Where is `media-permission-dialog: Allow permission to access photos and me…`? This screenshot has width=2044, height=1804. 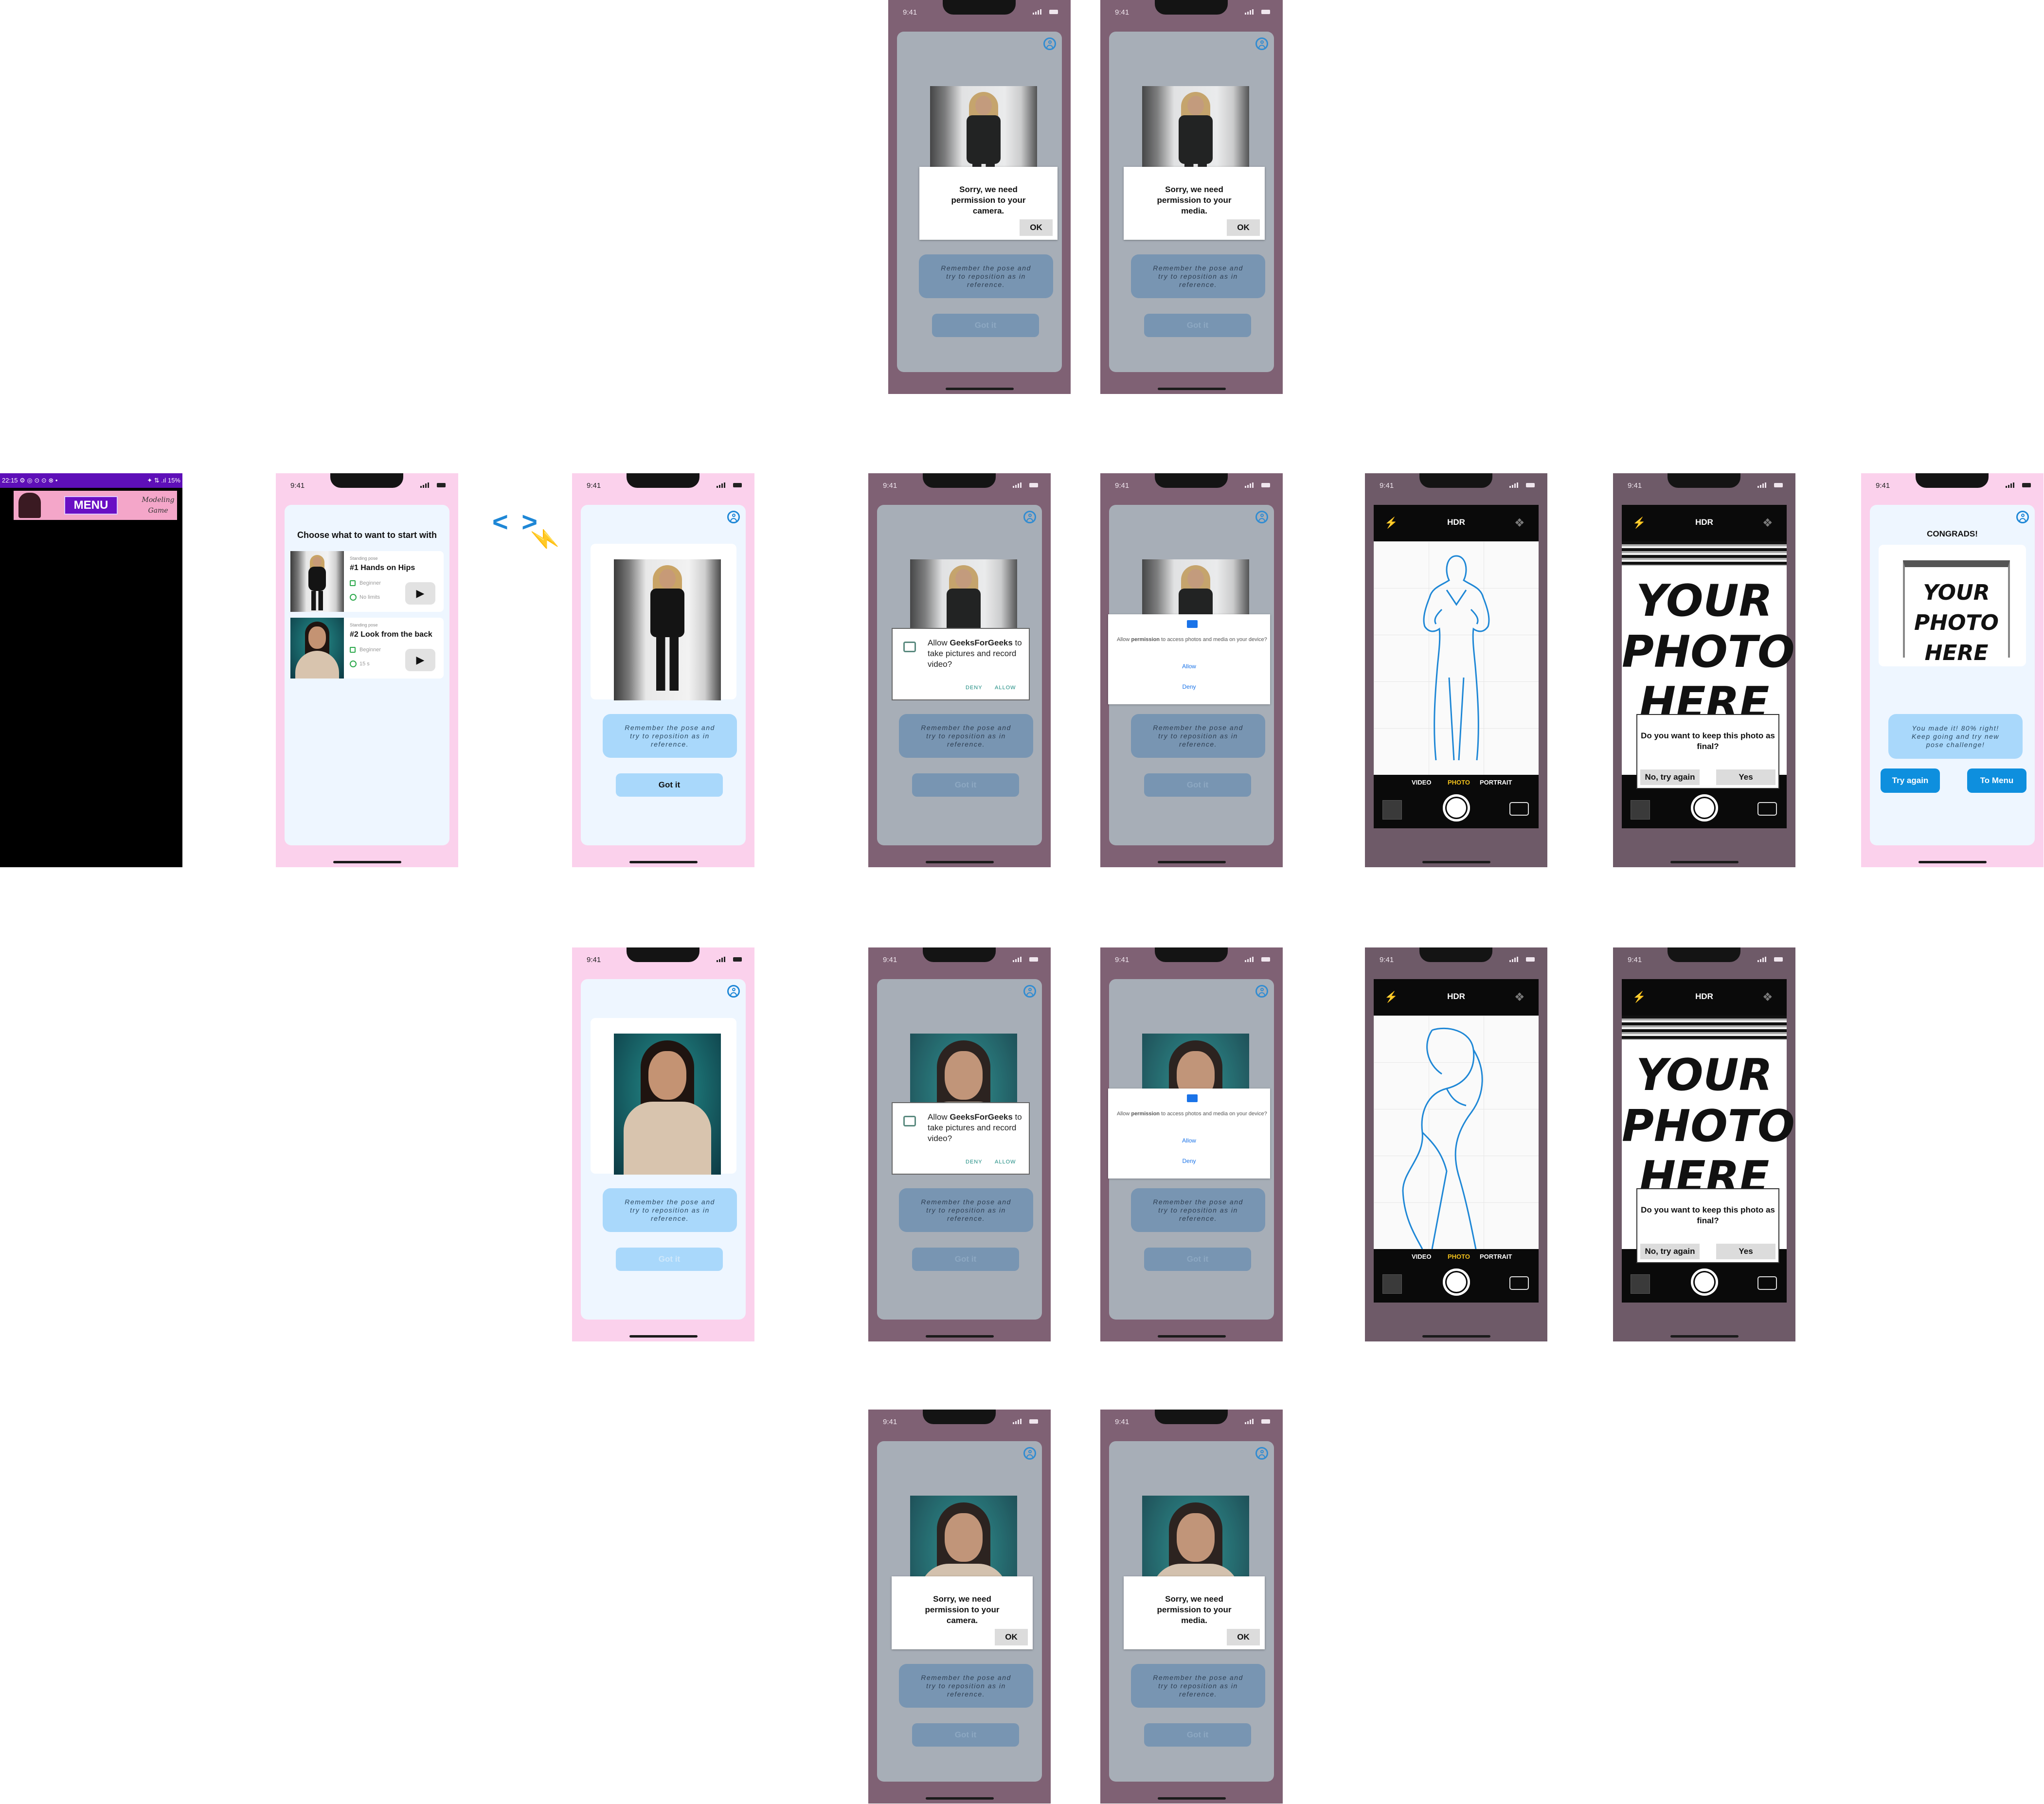 media-permission-dialog: Allow permission to access photos and me… is located at coordinates (1189, 659).